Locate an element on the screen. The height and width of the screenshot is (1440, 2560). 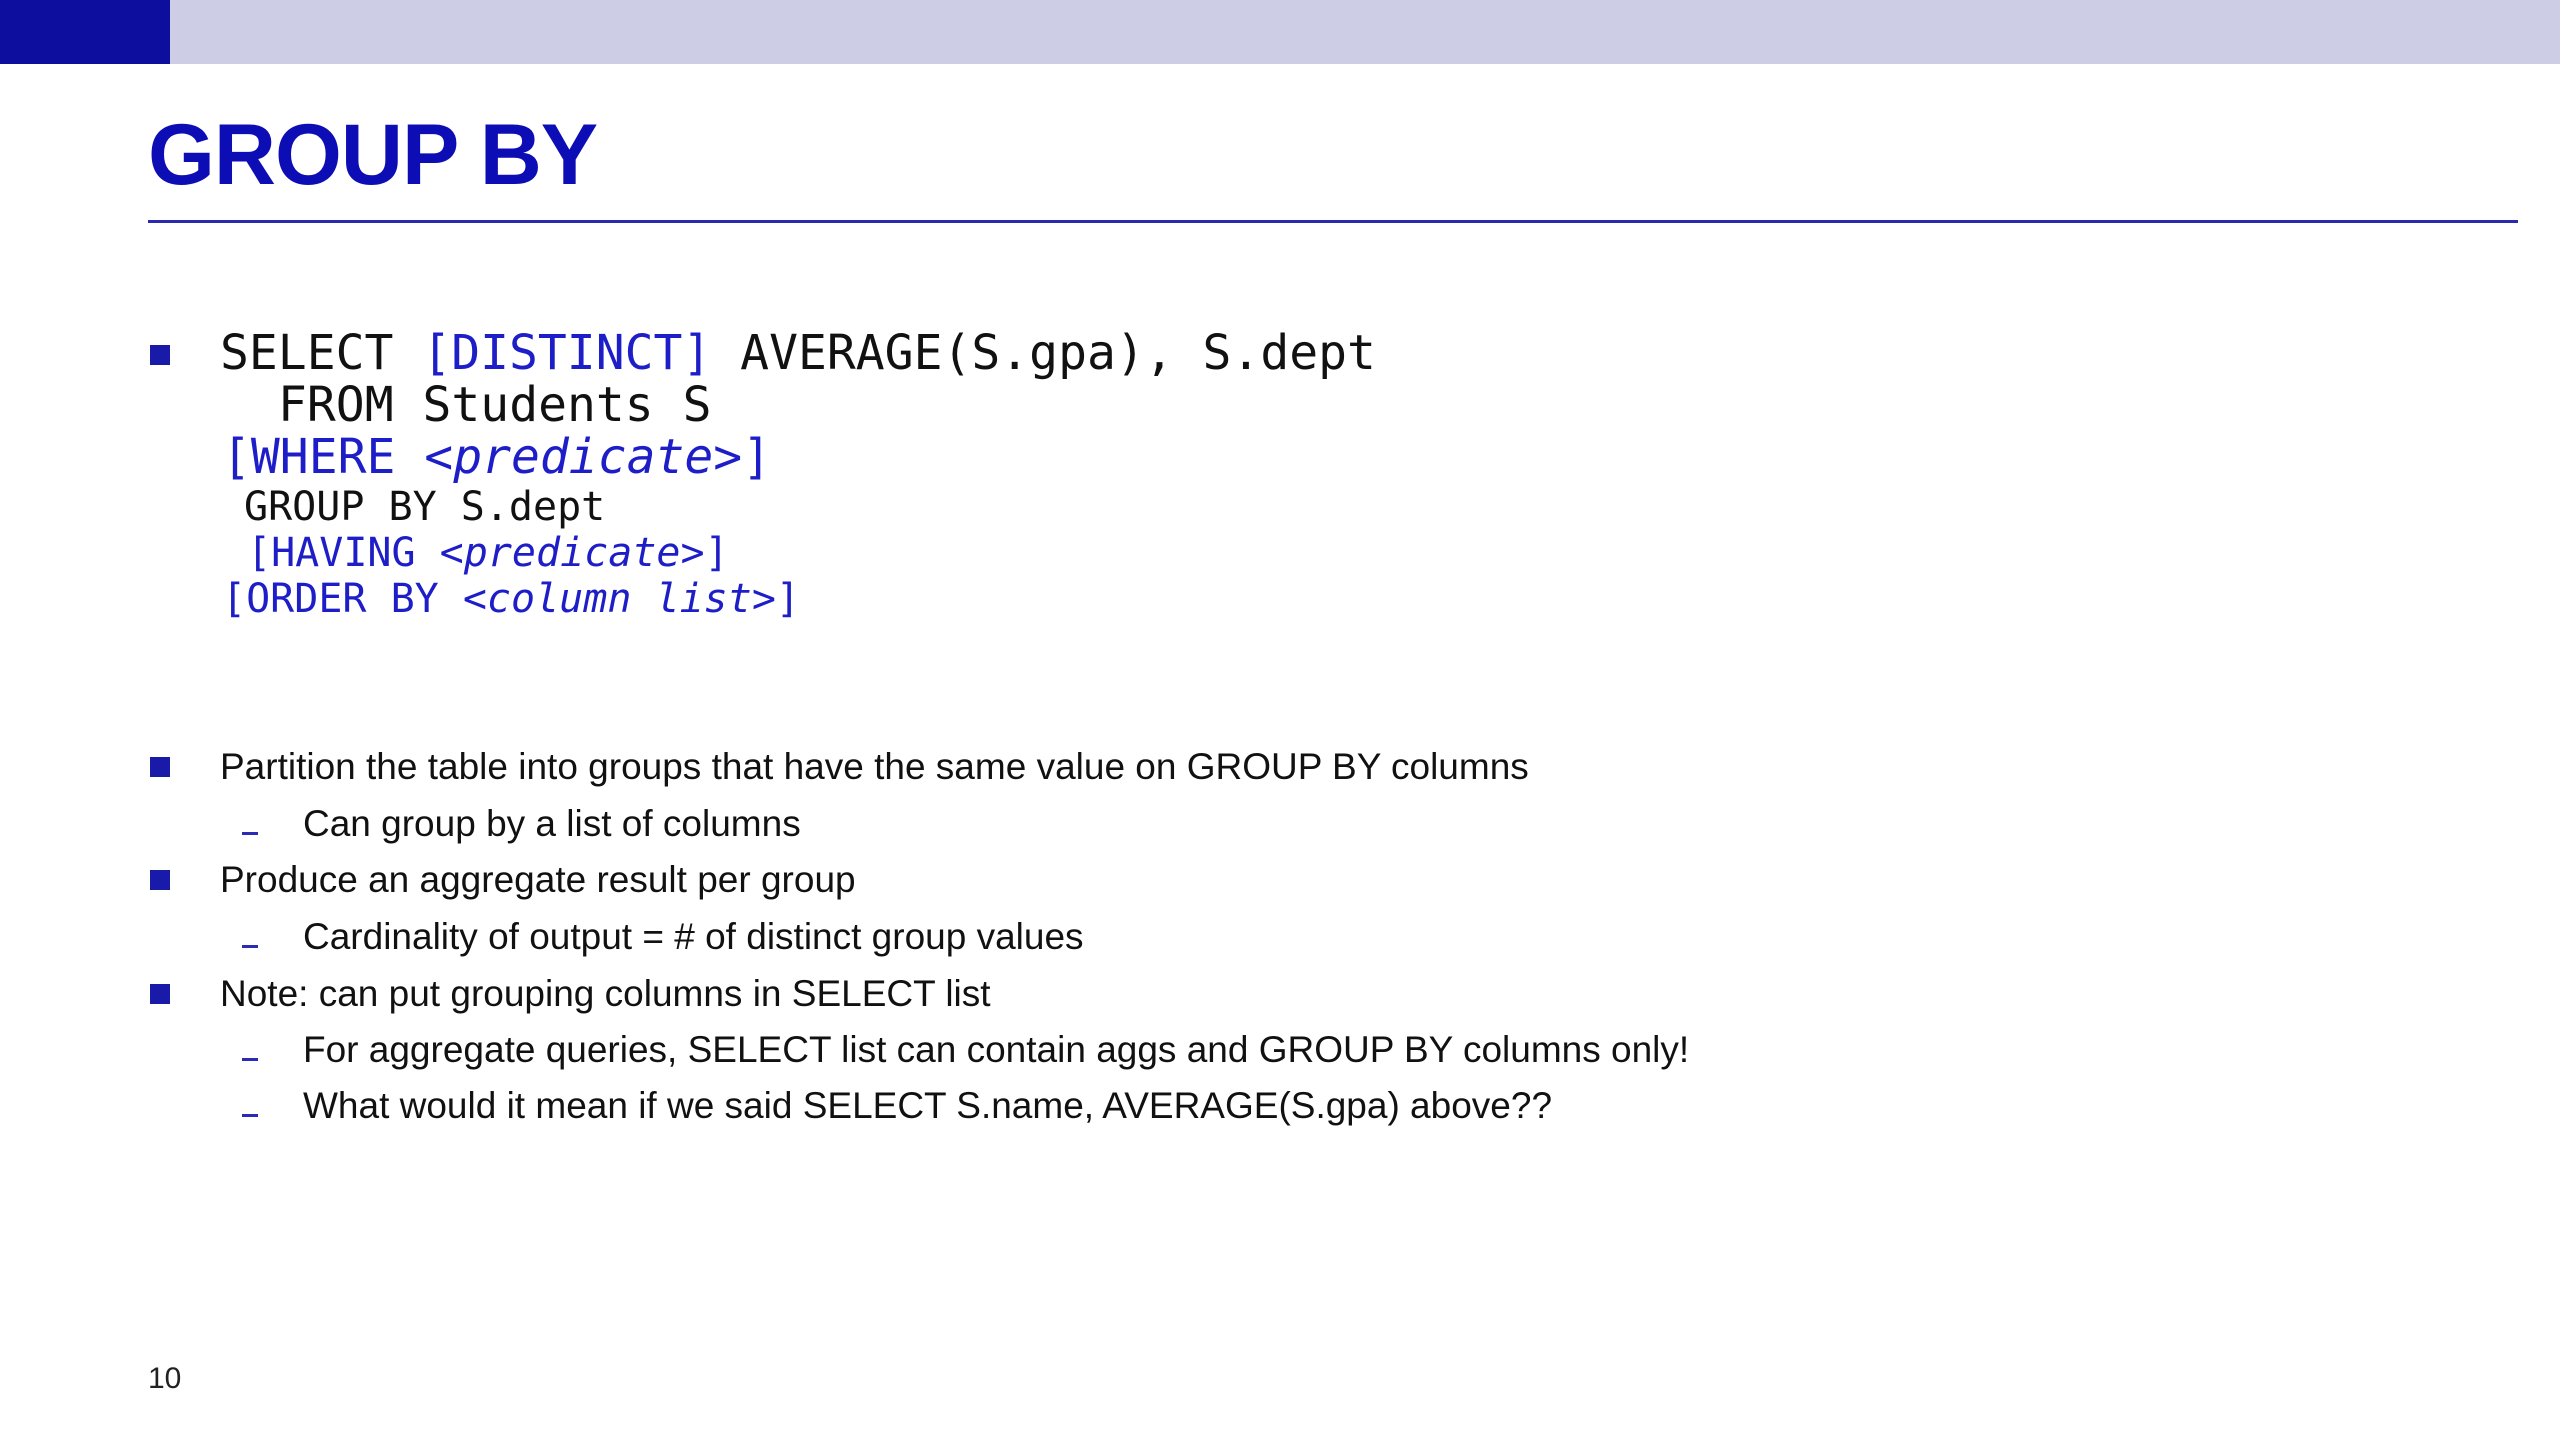
top-bar is located at coordinates (1280, 32).